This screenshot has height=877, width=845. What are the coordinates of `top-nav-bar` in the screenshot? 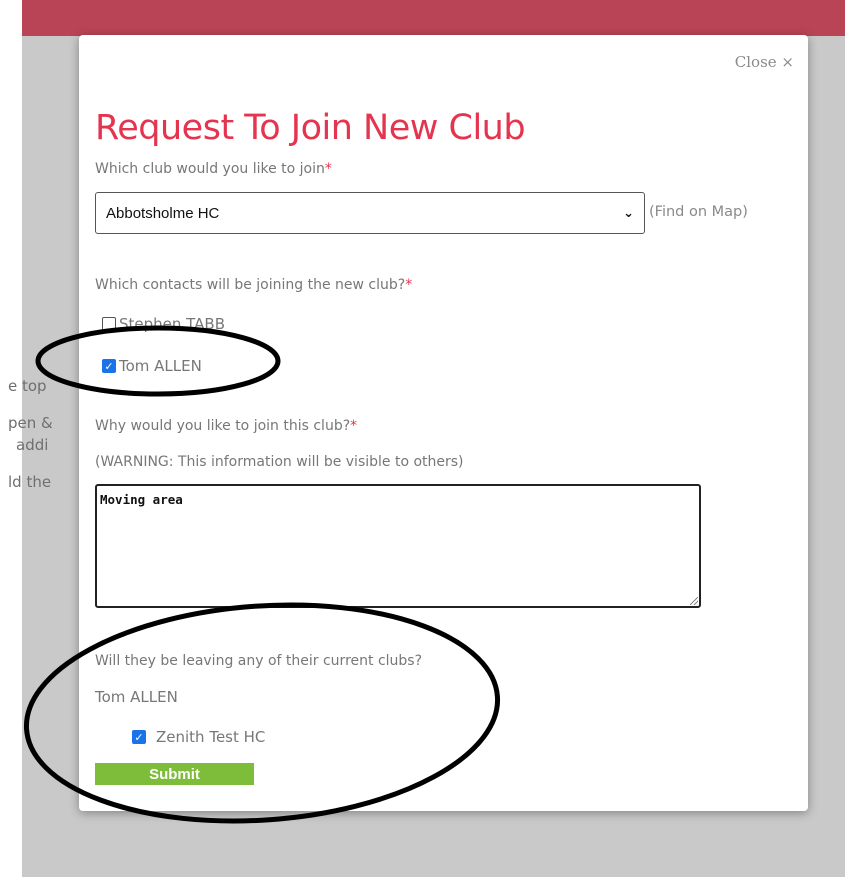 It's located at (433, 18).